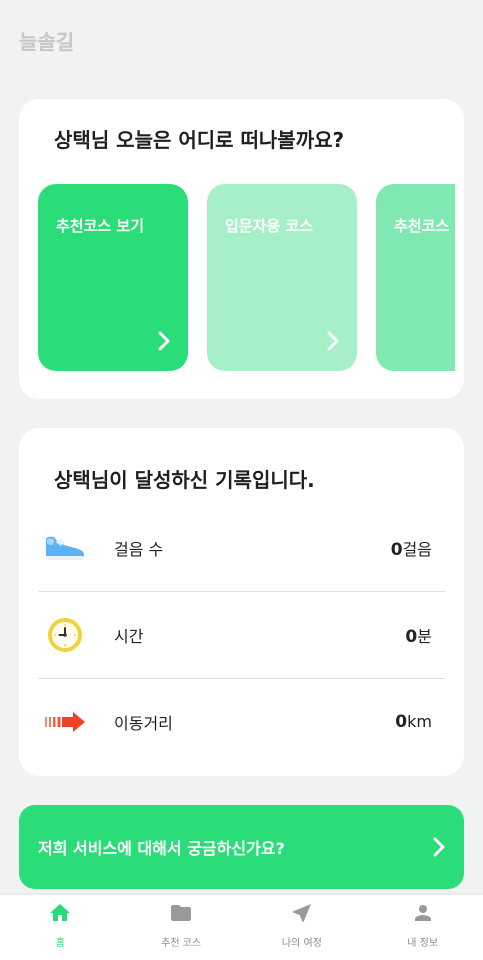 The height and width of the screenshot is (960, 483). What do you see at coordinates (301, 943) in the screenshot?
I see `nav-label: 나의 여정` at bounding box center [301, 943].